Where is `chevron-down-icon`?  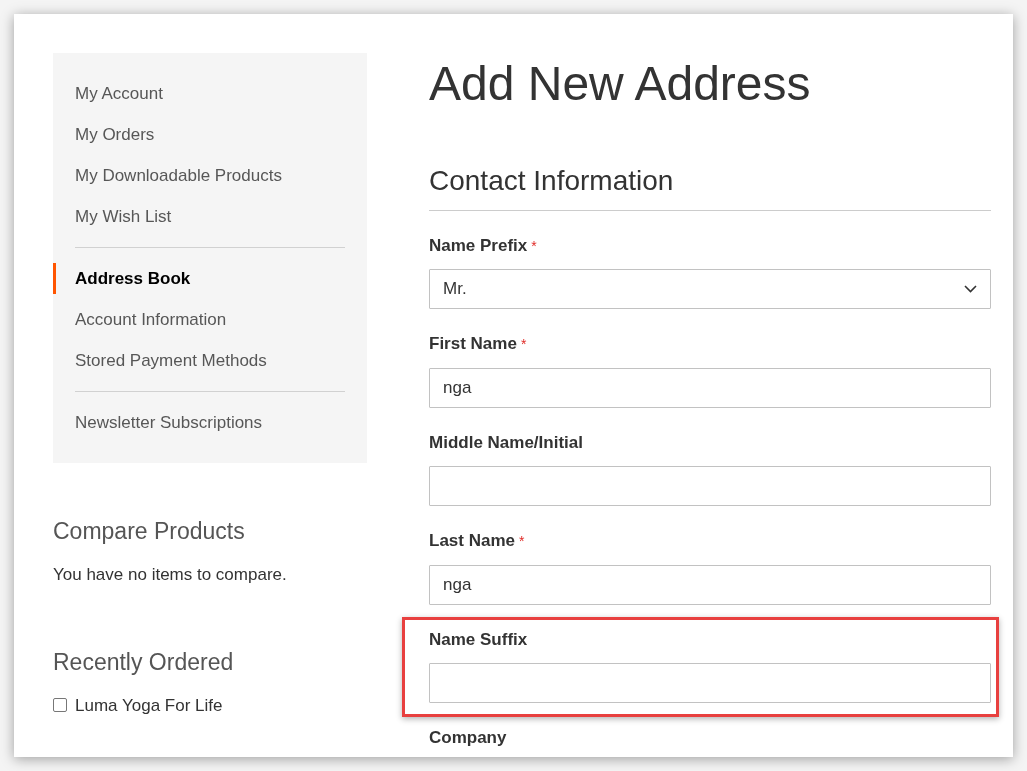 chevron-down-icon is located at coordinates (970, 289).